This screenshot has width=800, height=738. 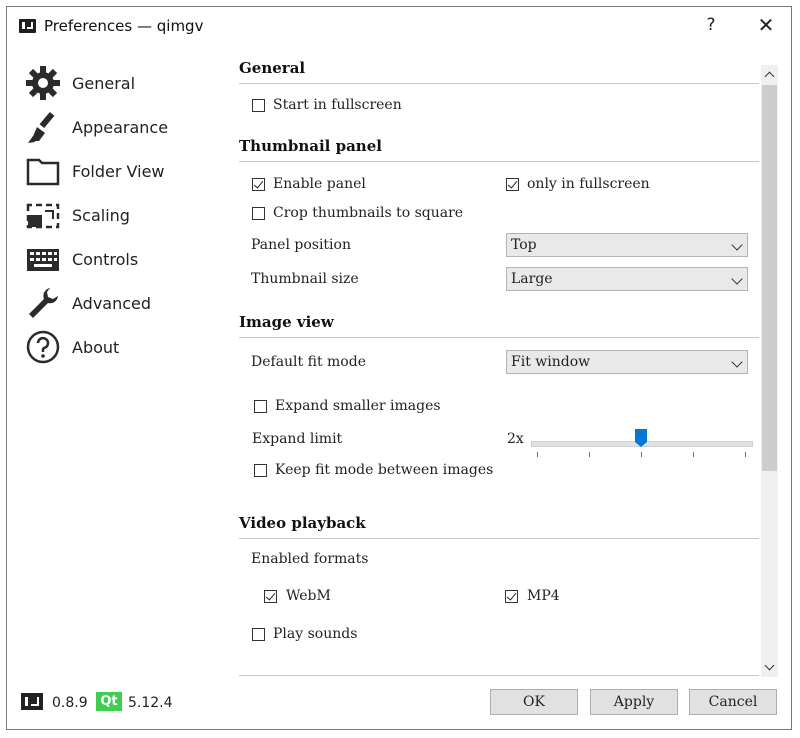 What do you see at coordinates (358, 406) in the screenshot?
I see `expand-smaller-label: Expand smaller images` at bounding box center [358, 406].